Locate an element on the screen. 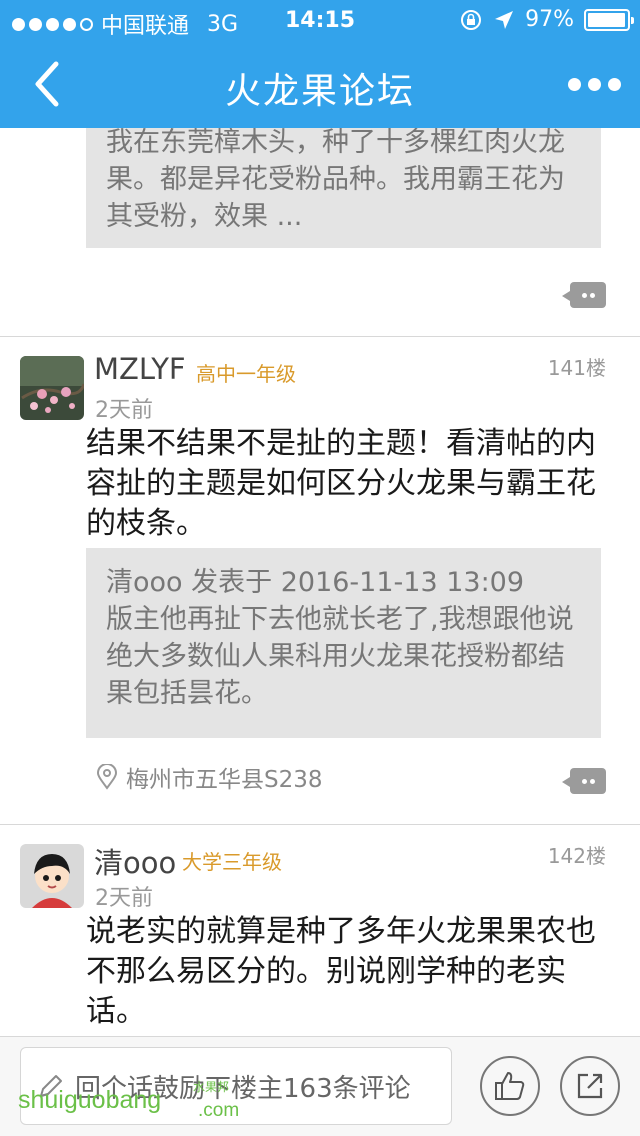 The height and width of the screenshot is (1136, 640). share-icon is located at coordinates (590, 1086).